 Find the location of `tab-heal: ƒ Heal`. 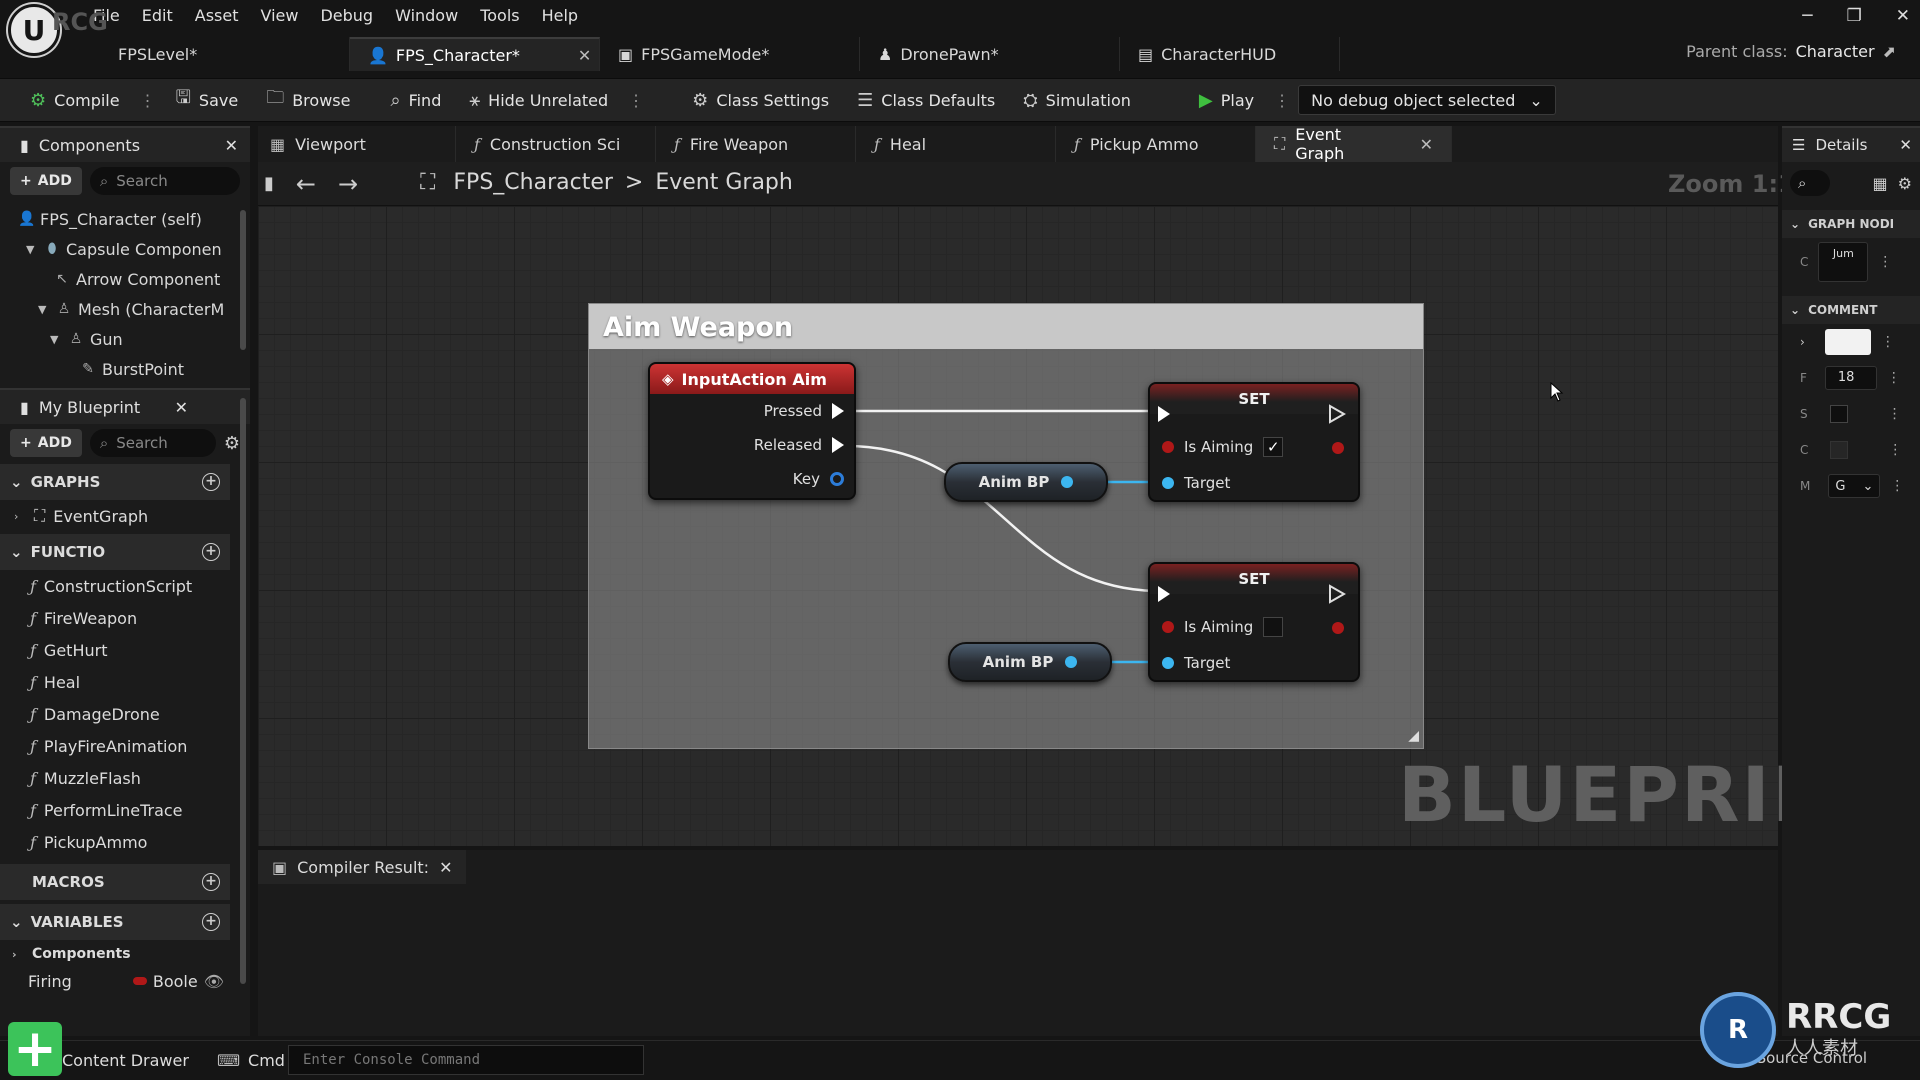

tab-heal: ƒ Heal is located at coordinates (956, 144).